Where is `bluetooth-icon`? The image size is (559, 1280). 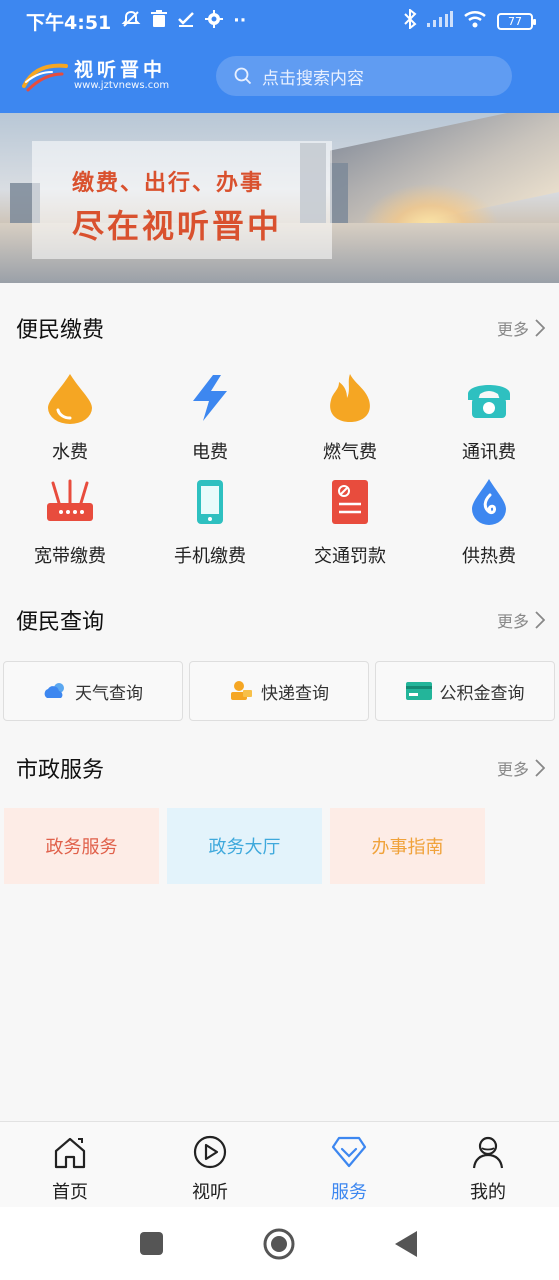 bluetooth-icon is located at coordinates (410, 20).